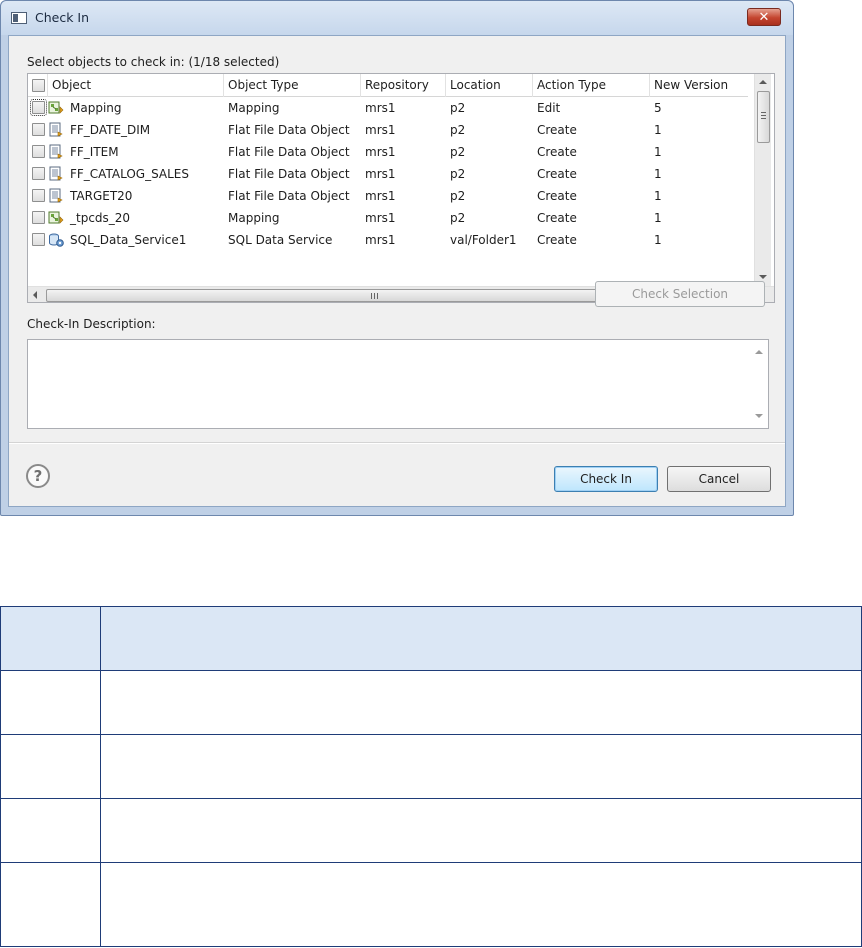 This screenshot has height=948, width=862. I want to click on header-select-all-cell, so click(38, 85).